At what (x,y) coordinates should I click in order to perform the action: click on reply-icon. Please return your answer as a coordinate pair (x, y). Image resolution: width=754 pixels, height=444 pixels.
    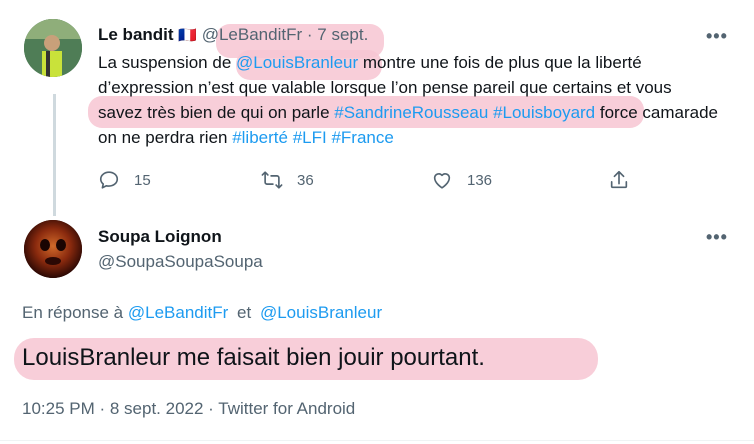
    Looking at the image, I should click on (109, 180).